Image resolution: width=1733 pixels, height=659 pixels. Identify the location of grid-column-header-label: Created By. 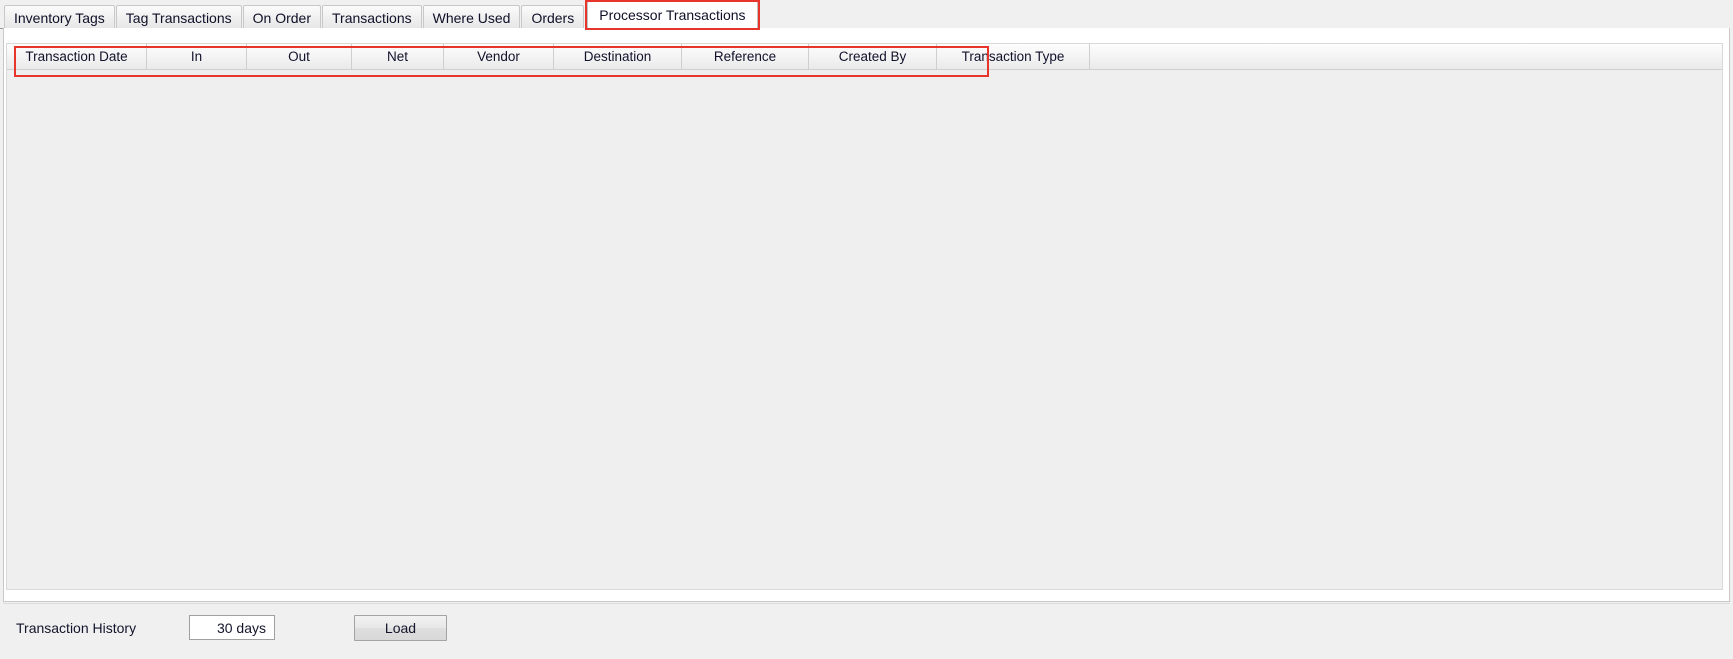
(872, 56).